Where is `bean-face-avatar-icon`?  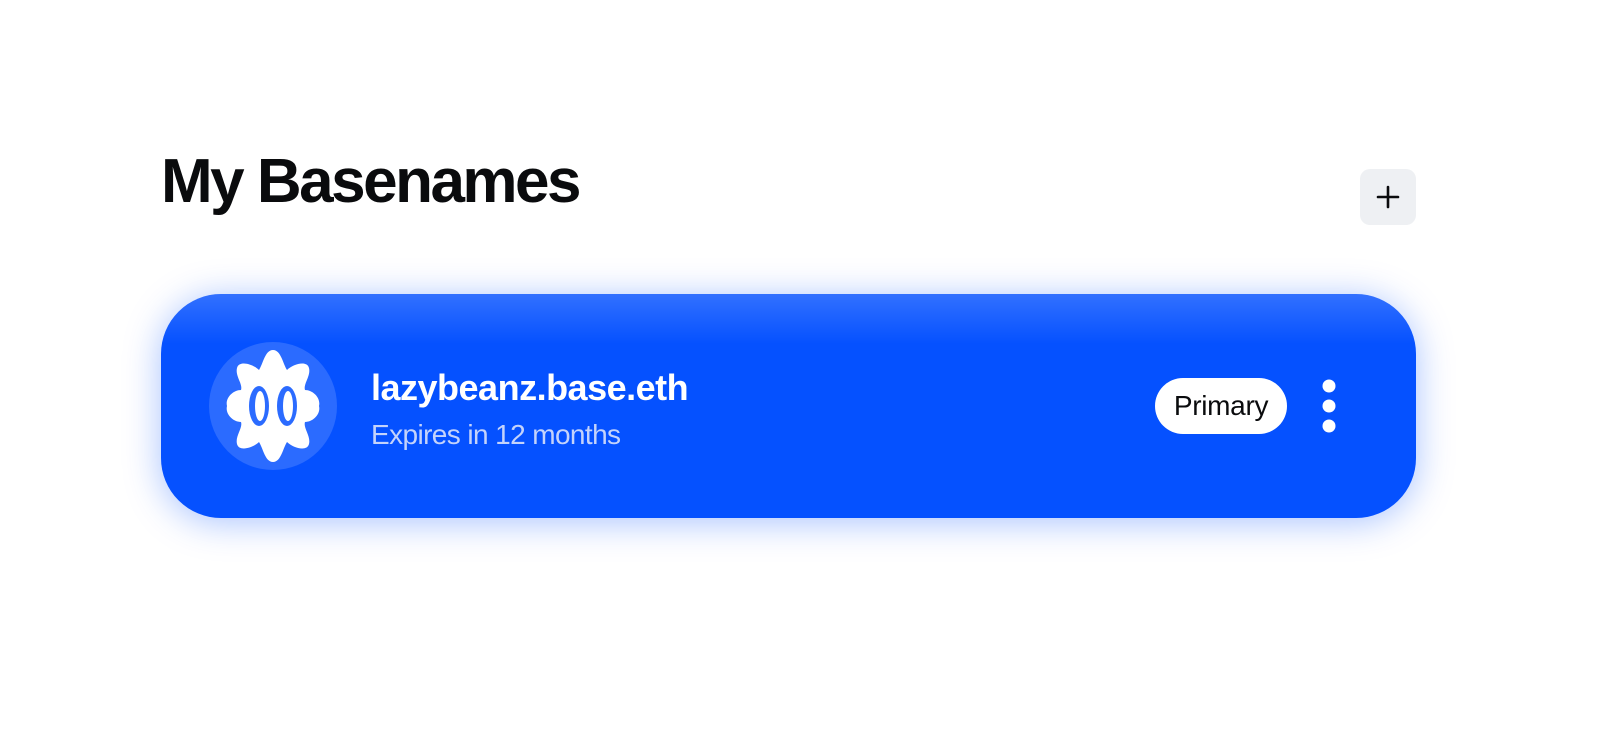
bean-face-avatar-icon is located at coordinates (273, 406).